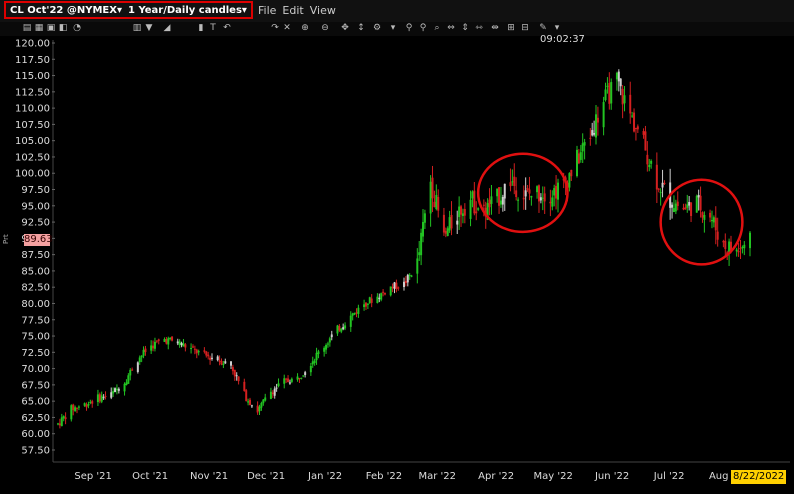 The image size is (794, 494). I want to click on y-tick-label: 120.00, so click(32, 44).